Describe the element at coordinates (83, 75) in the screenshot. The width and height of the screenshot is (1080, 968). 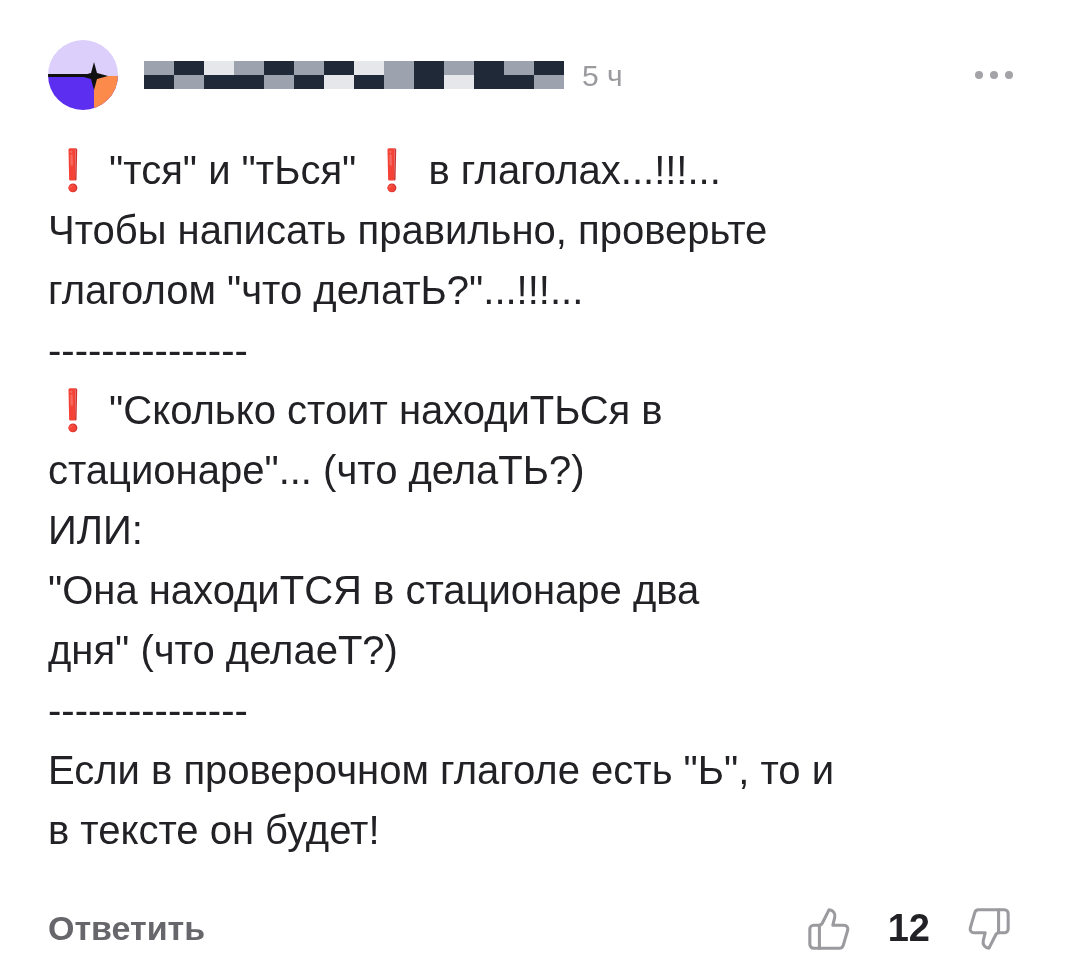
I see `avatar` at that location.